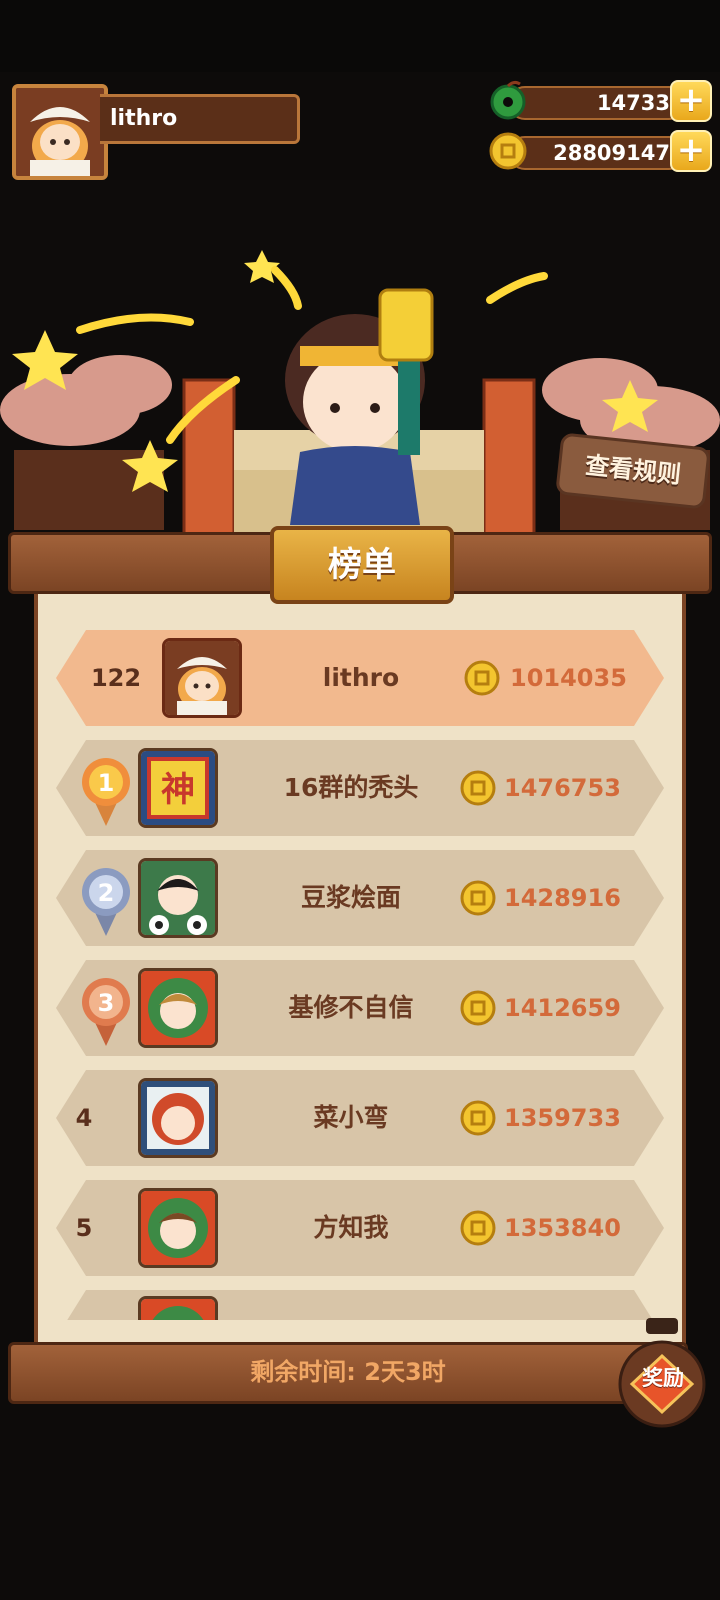 Image resolution: width=720 pixels, height=1600 pixels. I want to click on jade-icon, so click(508, 100).